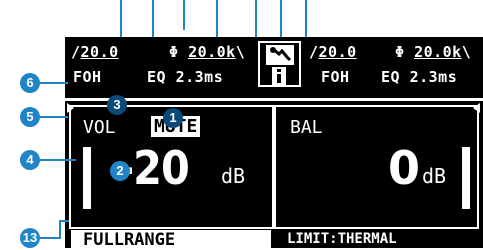 This screenshot has width=483, height=250. Describe the element at coordinates (30, 83) in the screenshot. I see `callout-6: 6` at that location.